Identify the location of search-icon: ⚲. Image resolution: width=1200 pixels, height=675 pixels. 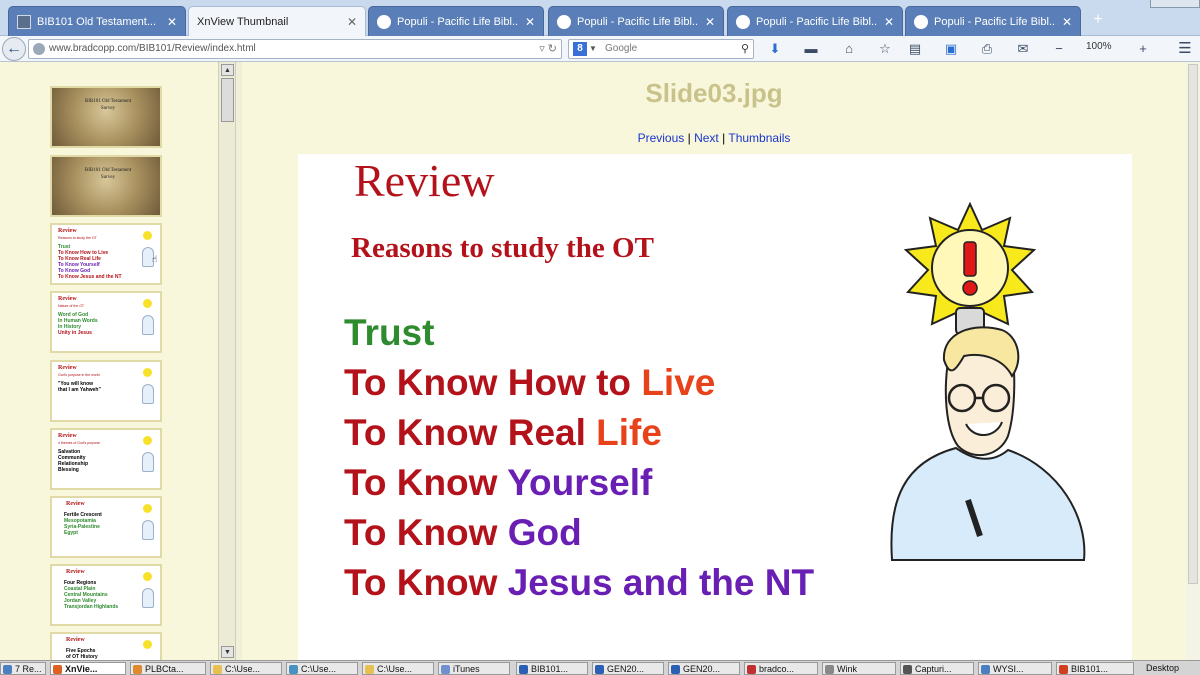
(745, 49).